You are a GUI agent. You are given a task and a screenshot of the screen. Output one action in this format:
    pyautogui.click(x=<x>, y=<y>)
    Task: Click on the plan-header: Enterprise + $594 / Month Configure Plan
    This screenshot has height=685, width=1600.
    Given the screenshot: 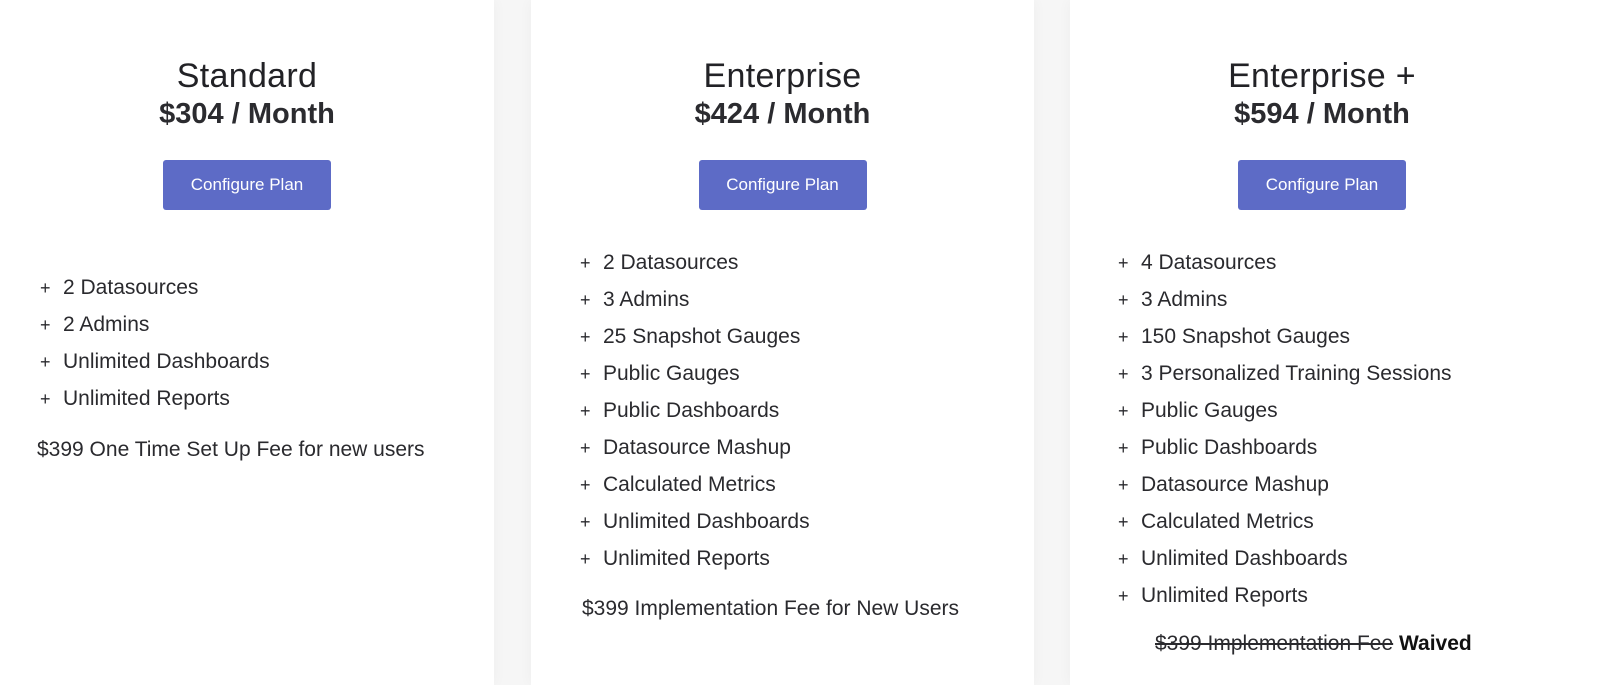 What is the action you would take?
    pyautogui.click(x=1322, y=133)
    